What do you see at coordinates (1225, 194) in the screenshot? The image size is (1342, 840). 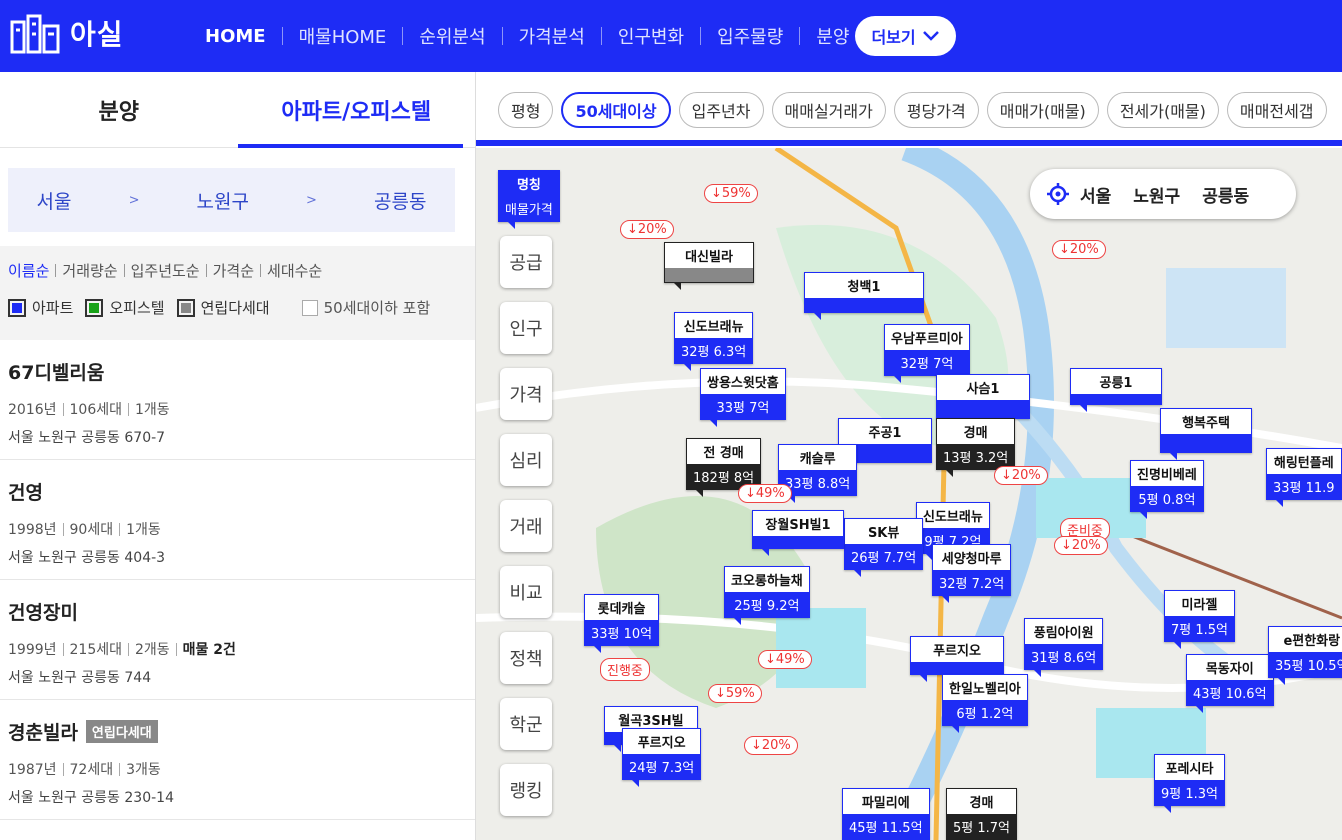 I see `location-dong: 공릉동` at bounding box center [1225, 194].